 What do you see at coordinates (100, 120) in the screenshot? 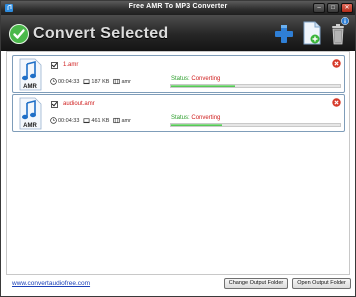
I see `file-size: 461 KB` at bounding box center [100, 120].